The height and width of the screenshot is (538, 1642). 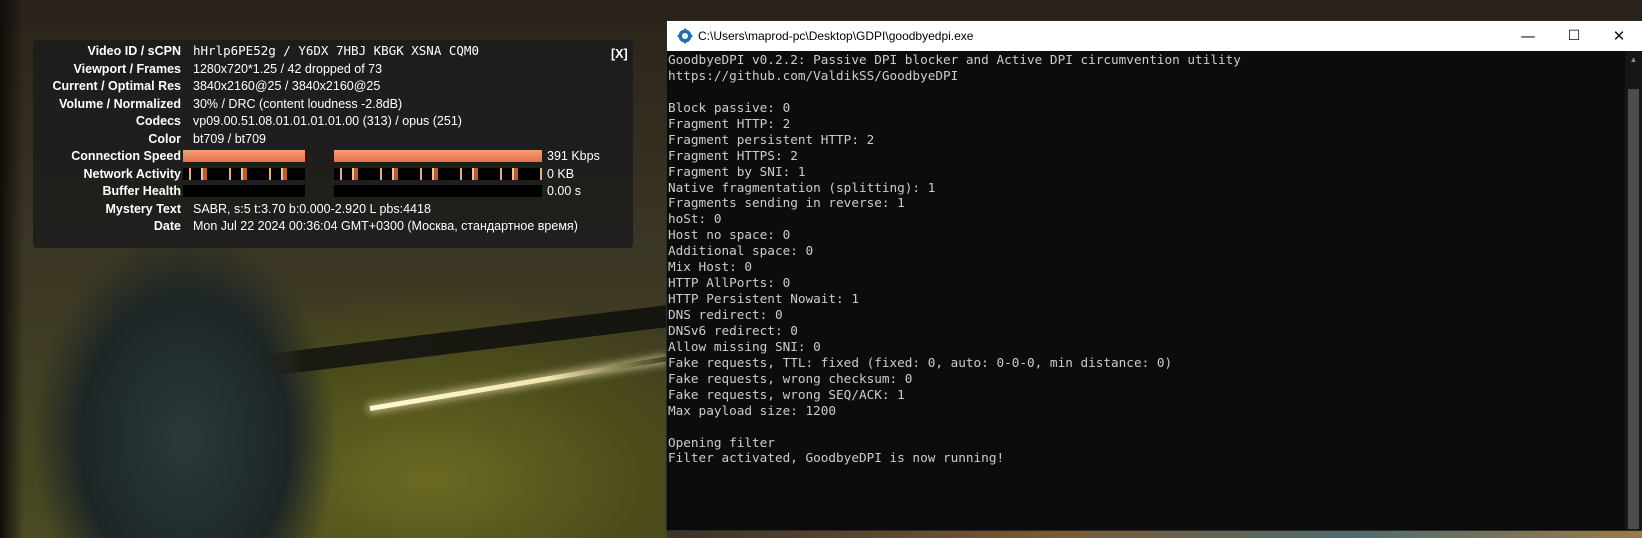 I want to click on buffer-health-bar-history, so click(x=244, y=191).